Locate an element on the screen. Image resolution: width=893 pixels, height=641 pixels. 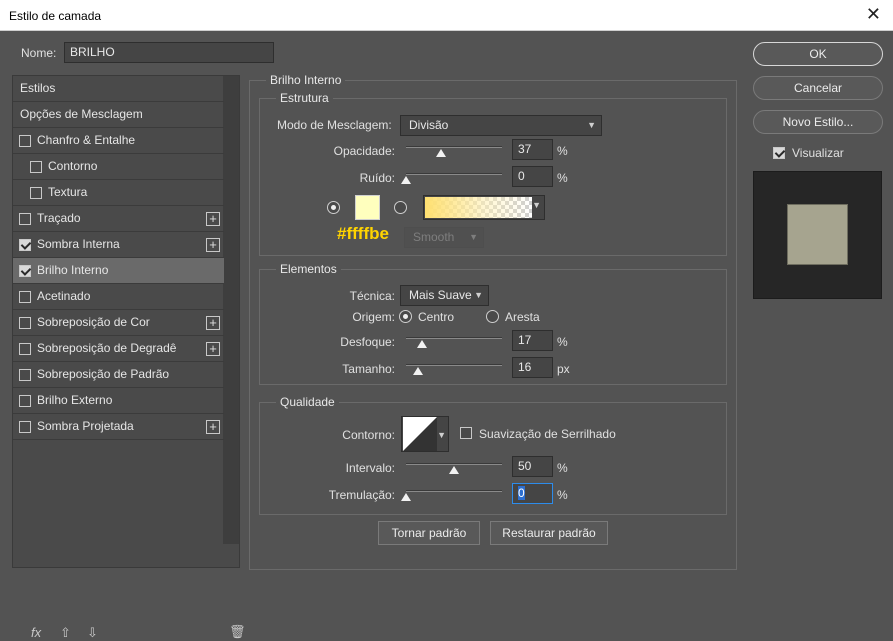
opacity-slider-handle is located at coordinates (441, 153).